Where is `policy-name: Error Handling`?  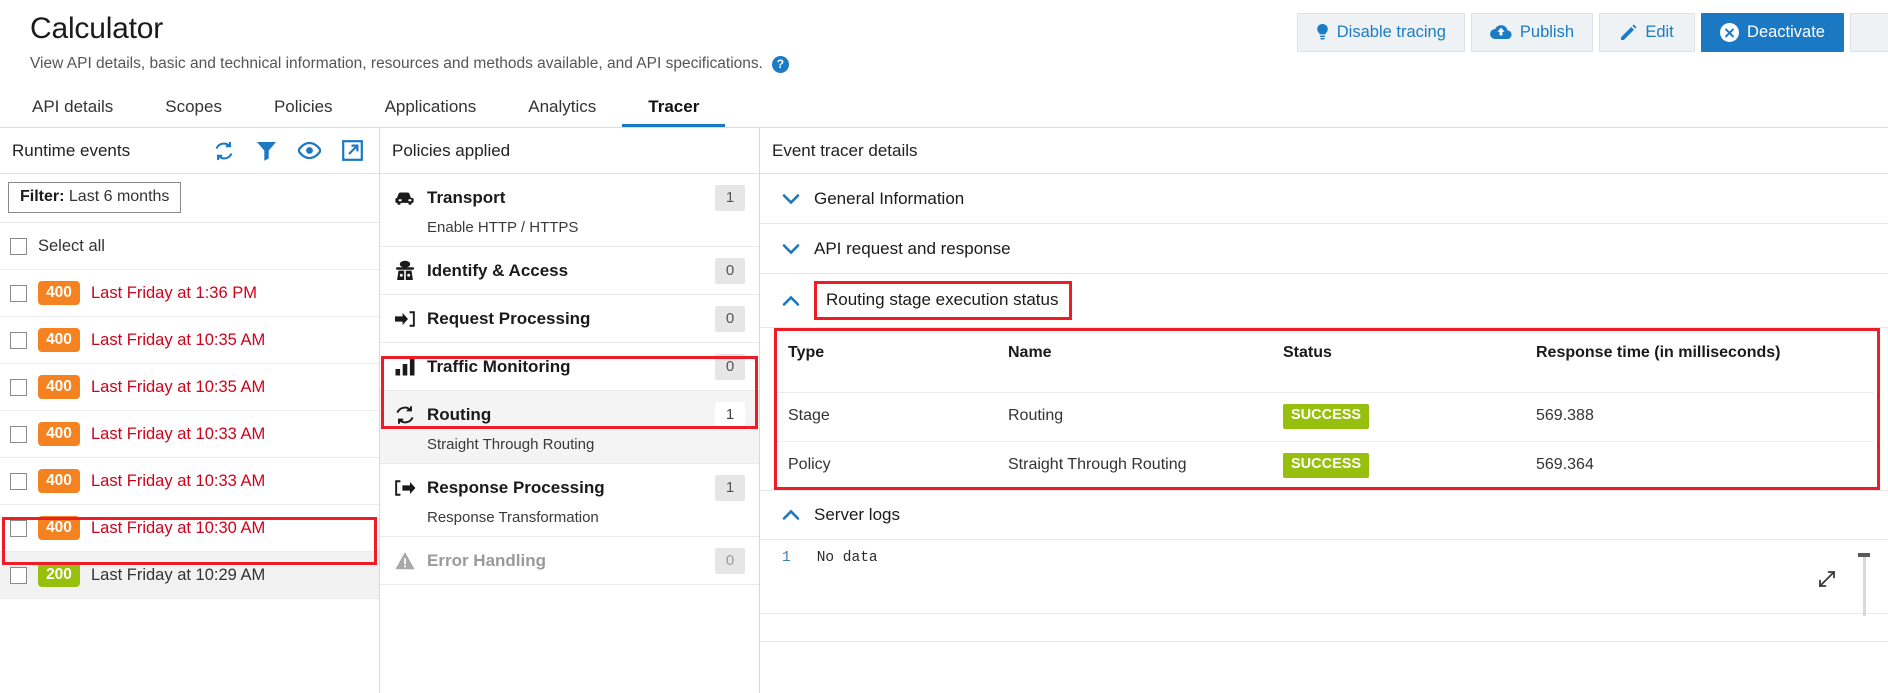 policy-name: Error Handling is located at coordinates (487, 560).